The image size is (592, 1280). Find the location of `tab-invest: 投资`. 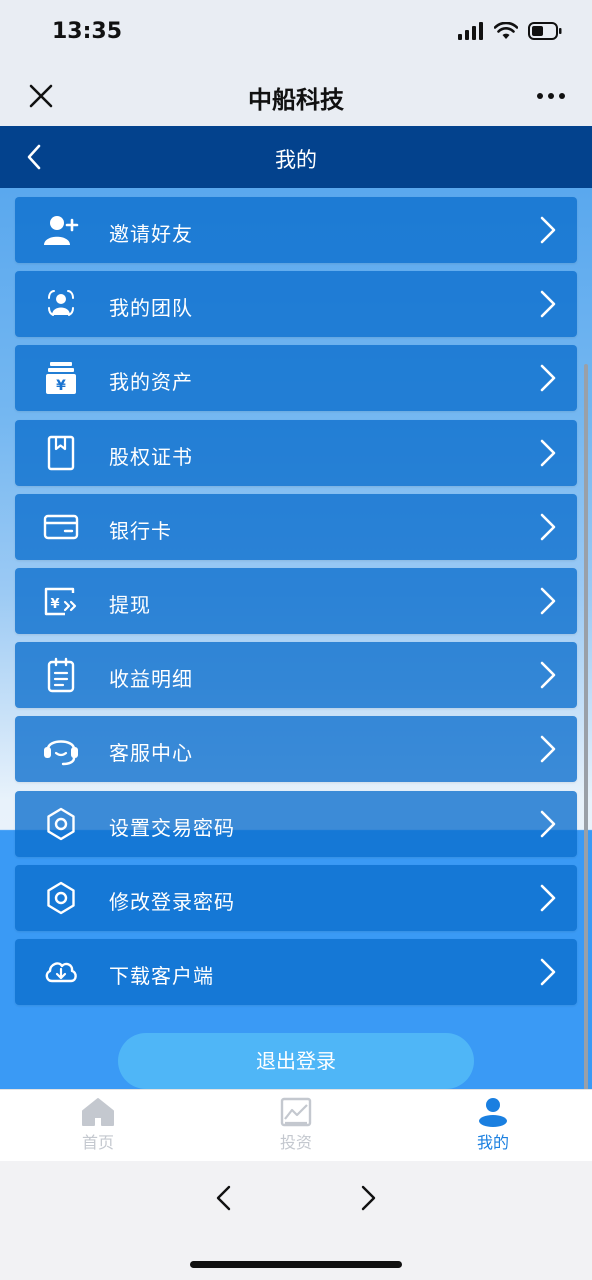

tab-invest: 投资 is located at coordinates (296, 1126).